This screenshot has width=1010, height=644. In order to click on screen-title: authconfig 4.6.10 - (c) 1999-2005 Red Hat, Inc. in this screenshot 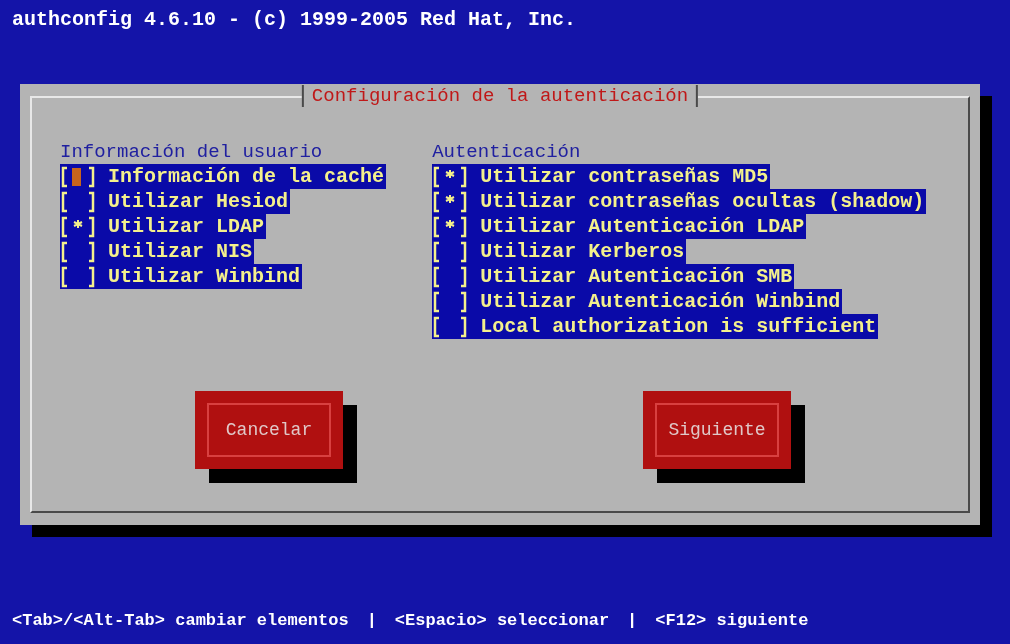, I will do `click(294, 20)`.